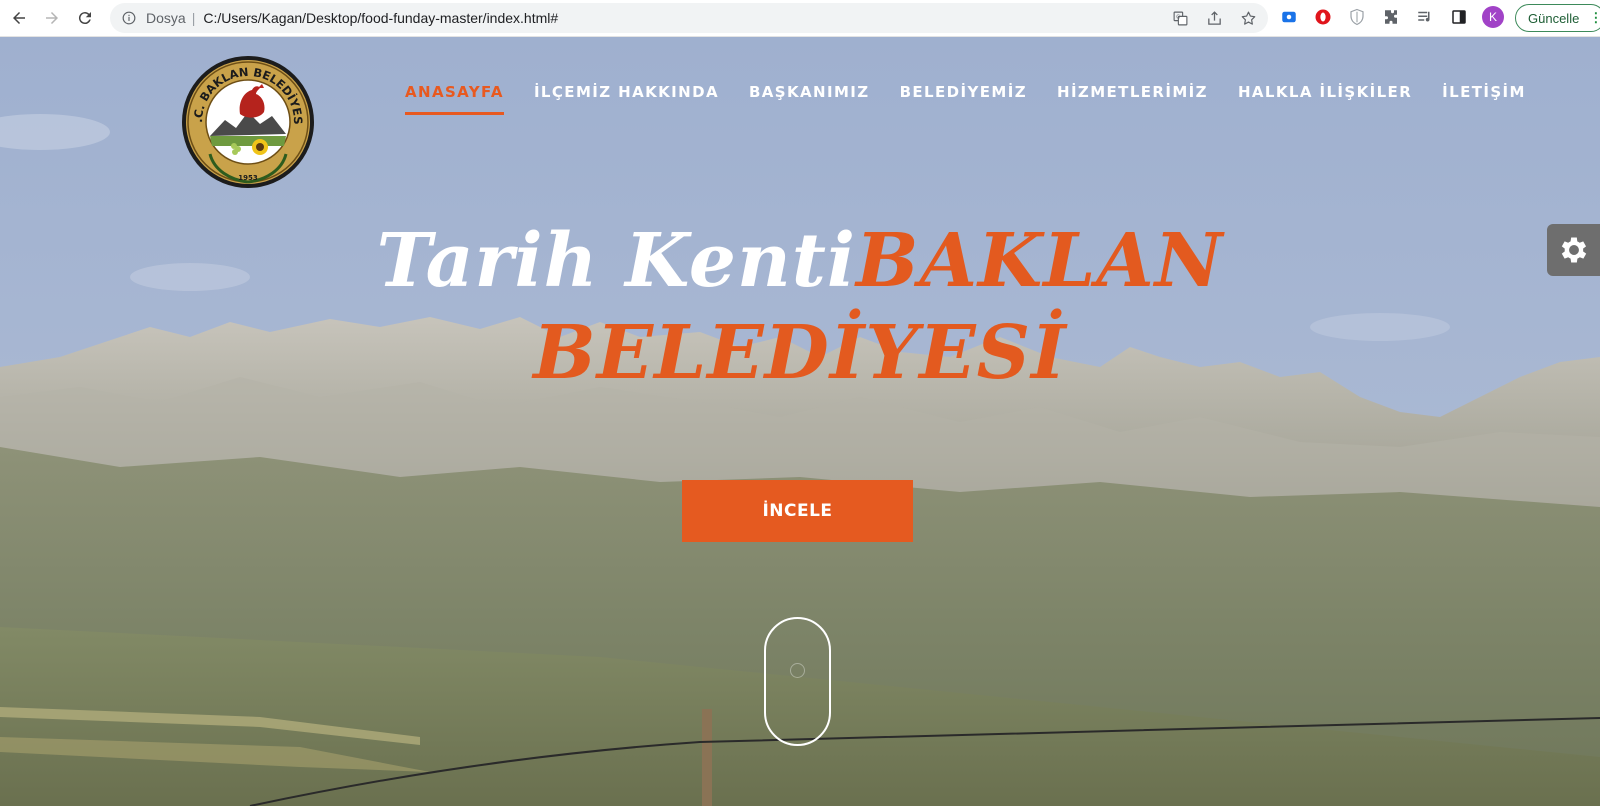 This screenshot has height=806, width=1600. I want to click on nav-item-halkla-iliskiler: HALKLA İLİŞKİLER, so click(1325, 99).